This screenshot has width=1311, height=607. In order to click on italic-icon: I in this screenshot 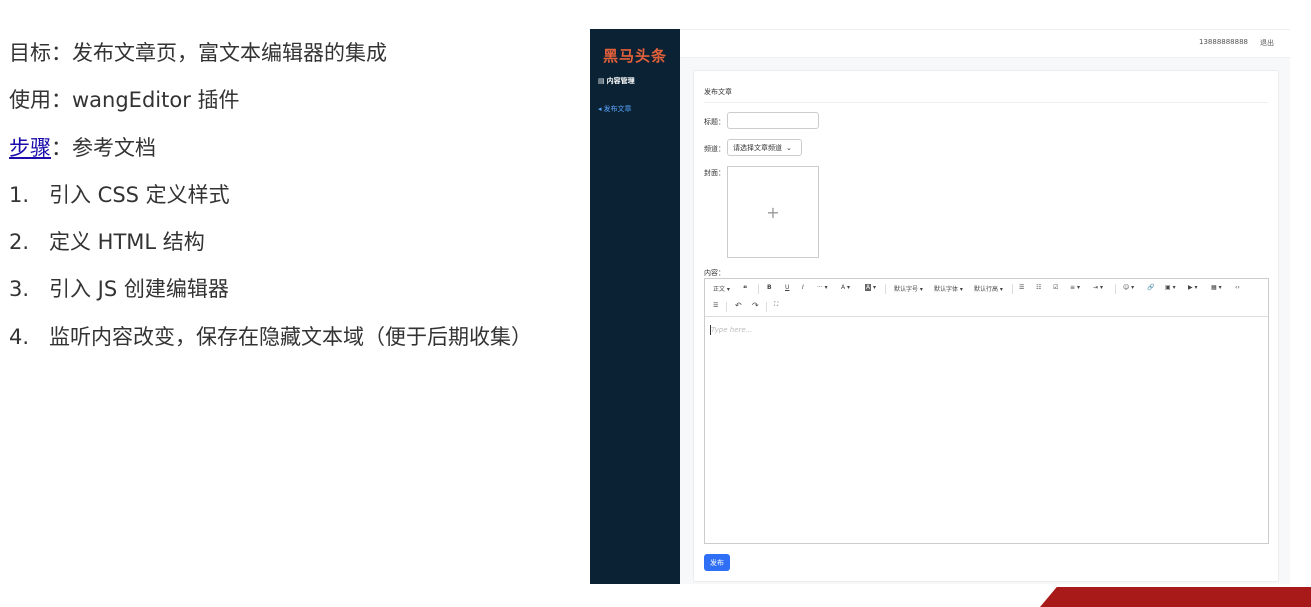, I will do `click(803, 287)`.